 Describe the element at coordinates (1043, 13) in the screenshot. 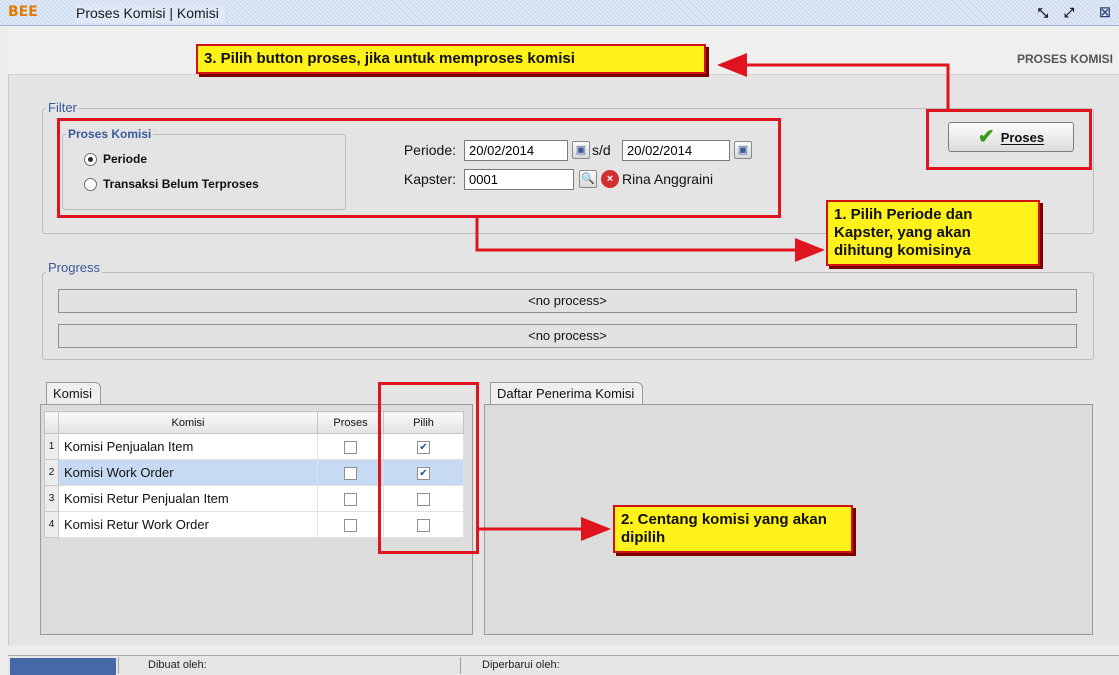

I see `restore-icon: ⤡` at that location.